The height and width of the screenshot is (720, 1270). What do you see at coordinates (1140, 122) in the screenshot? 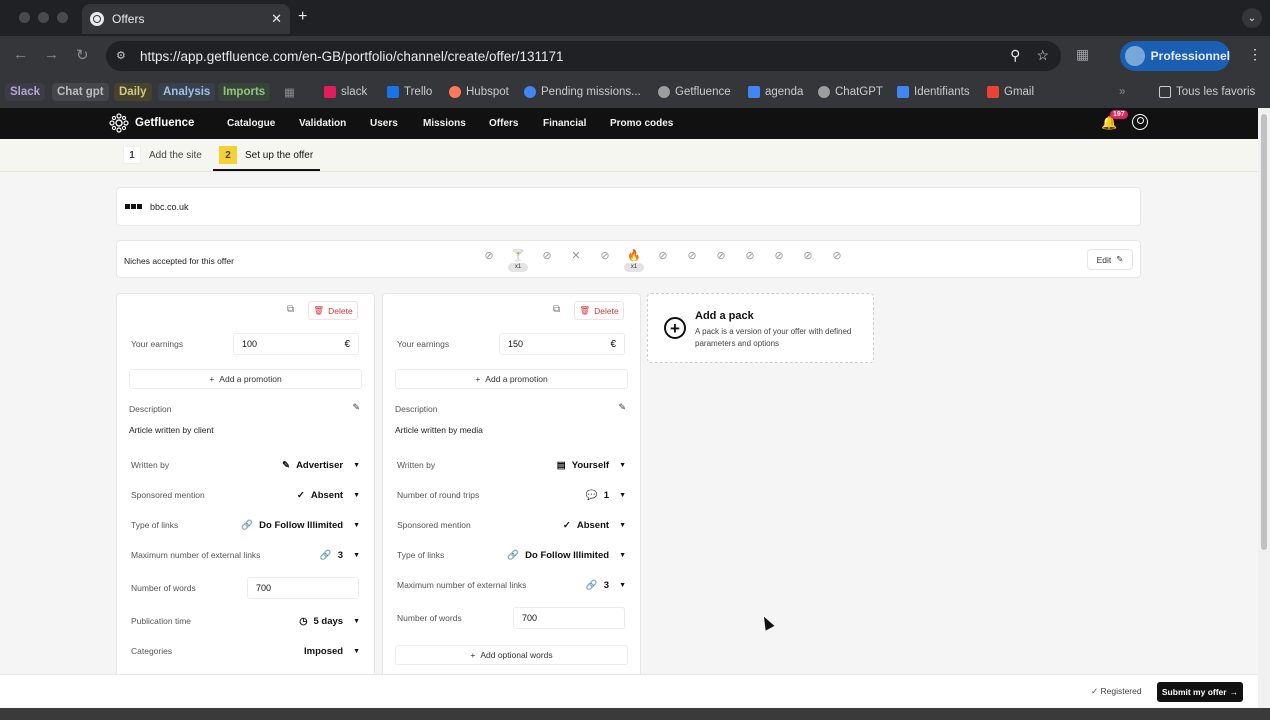
I see `account-icon` at bounding box center [1140, 122].